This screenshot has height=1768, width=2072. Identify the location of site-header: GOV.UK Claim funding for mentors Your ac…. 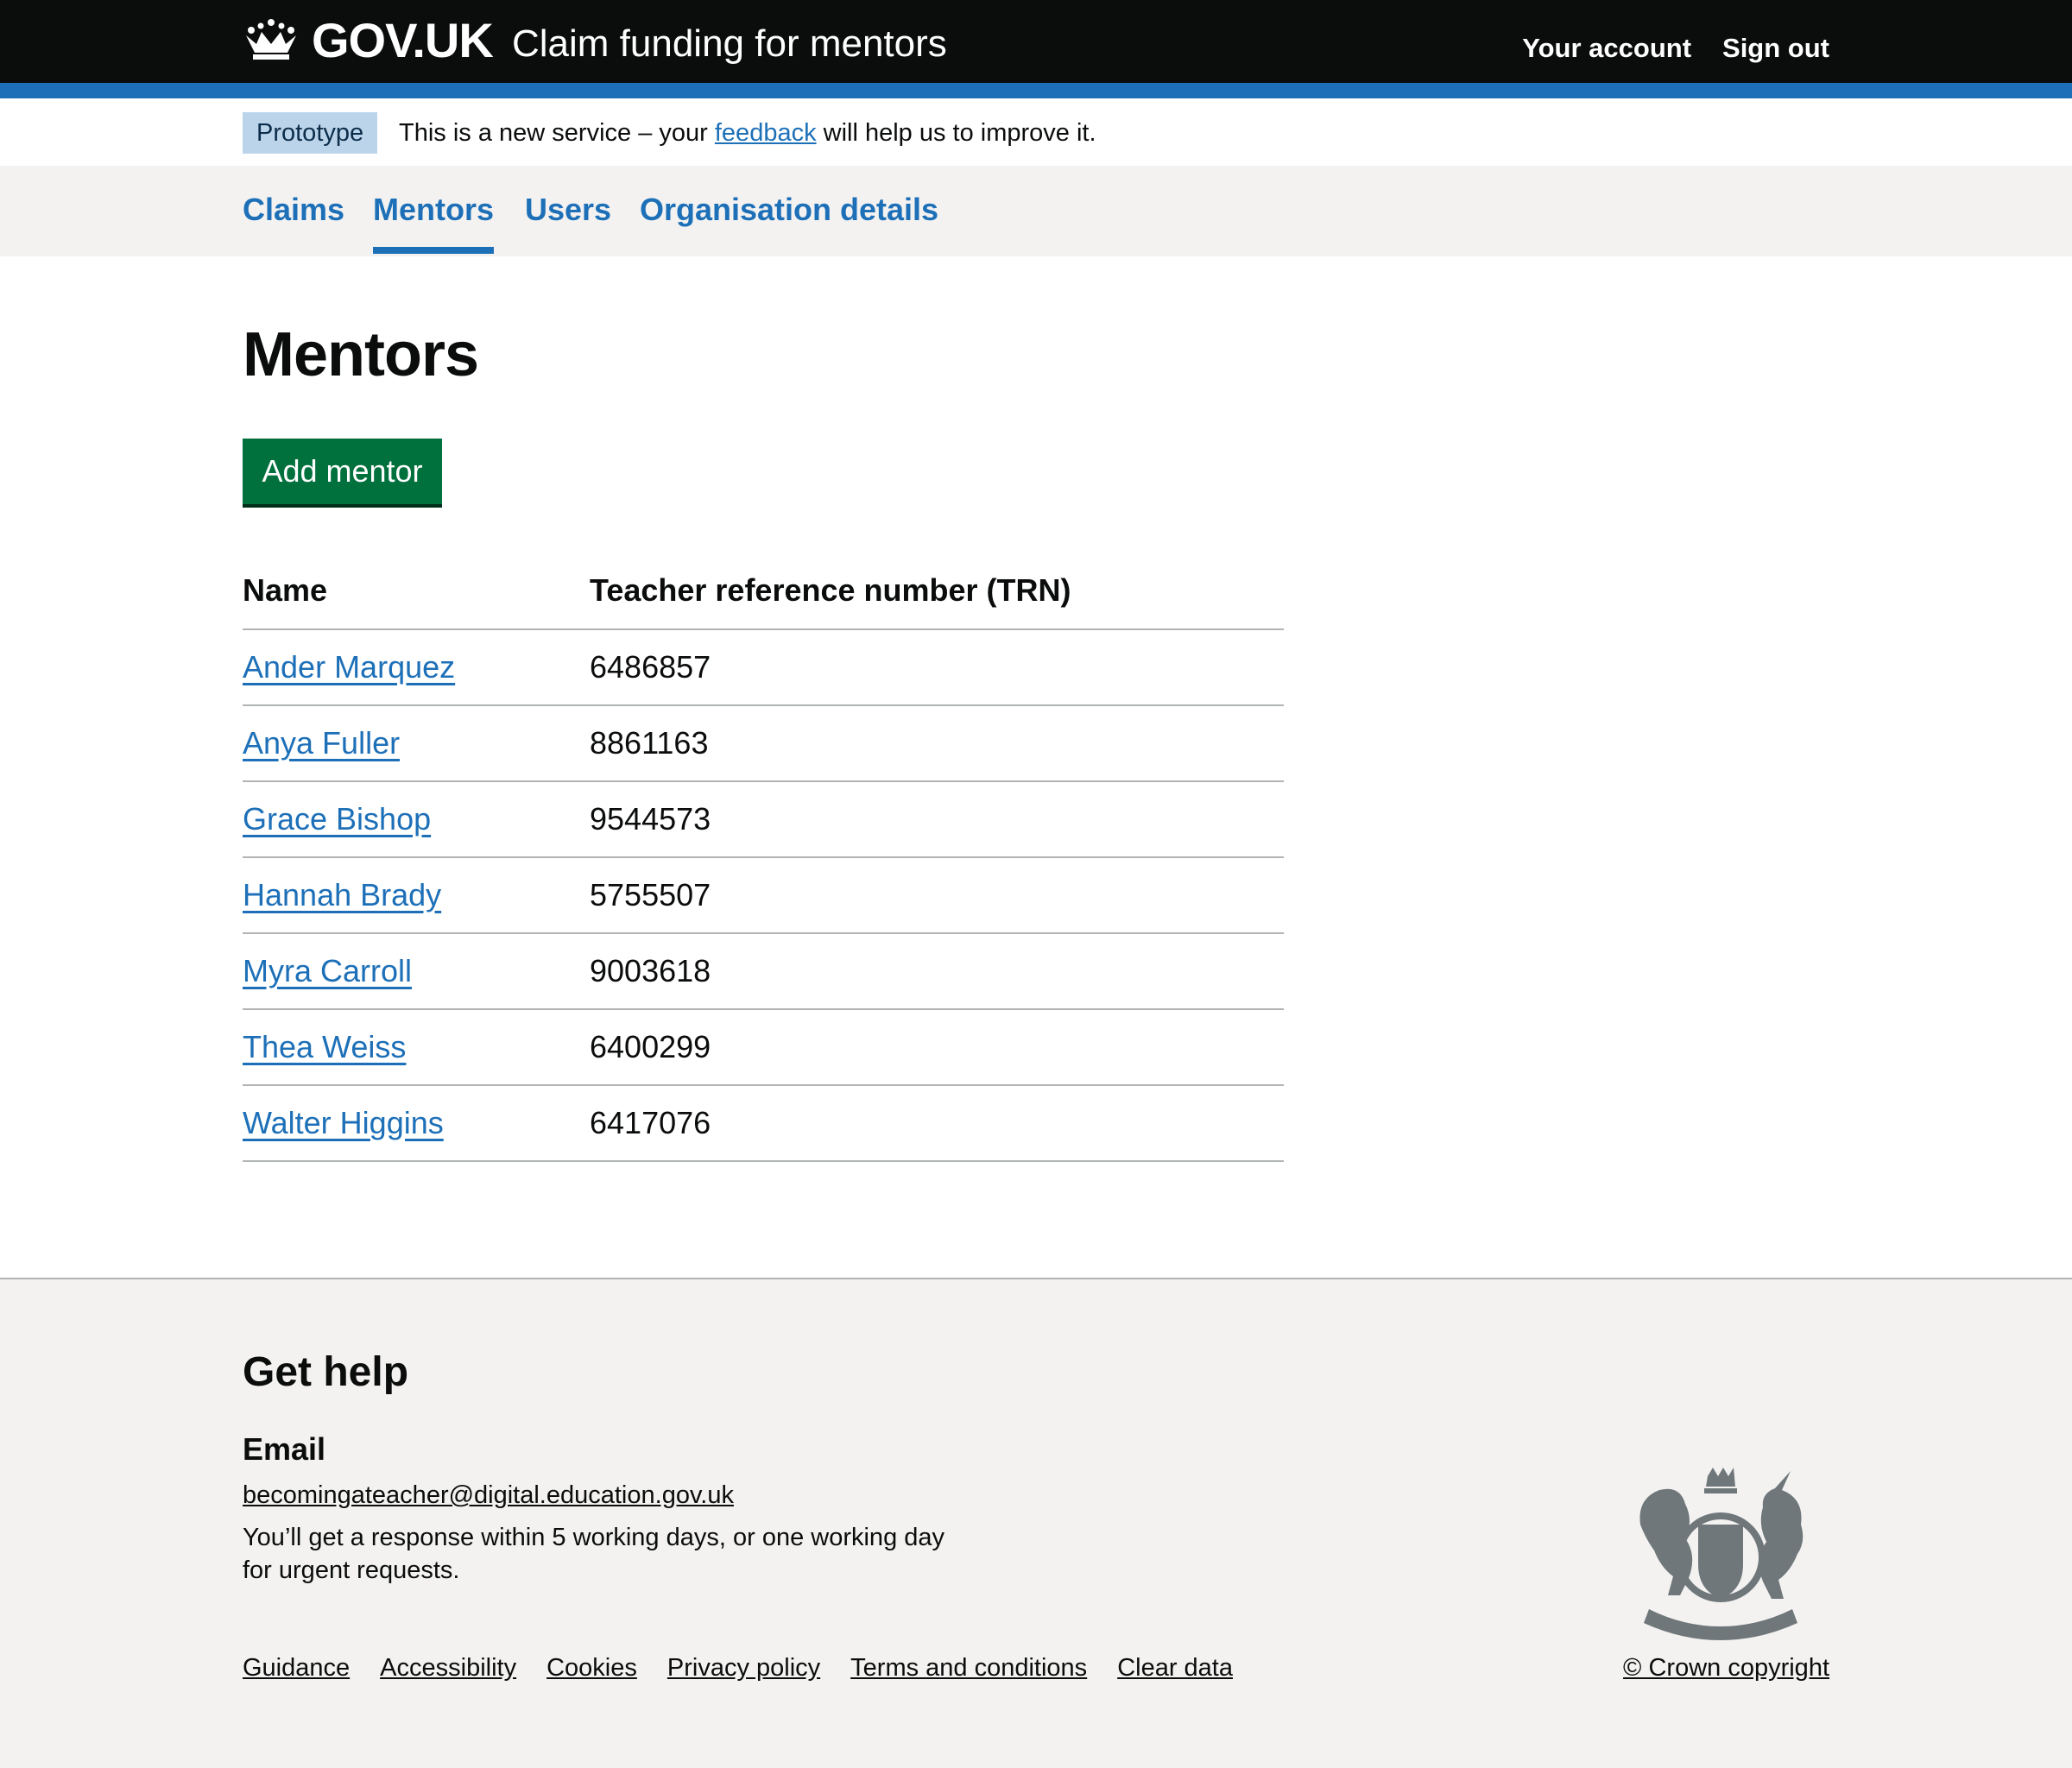
(1036, 42).